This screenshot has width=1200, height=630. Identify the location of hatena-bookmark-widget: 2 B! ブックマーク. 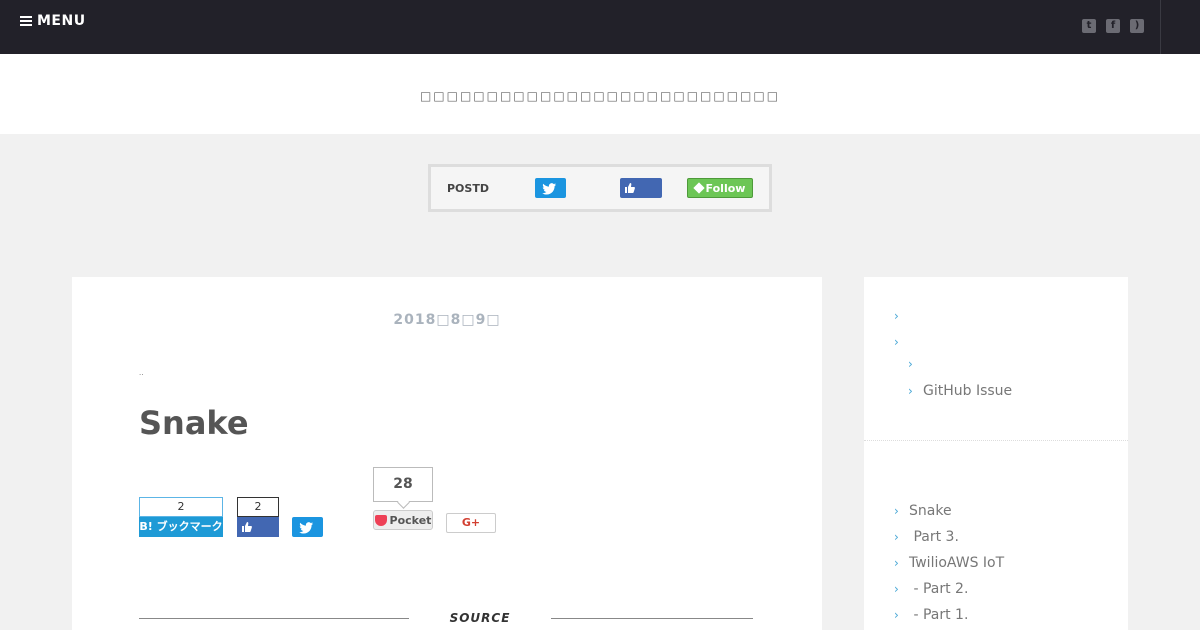
(181, 517).